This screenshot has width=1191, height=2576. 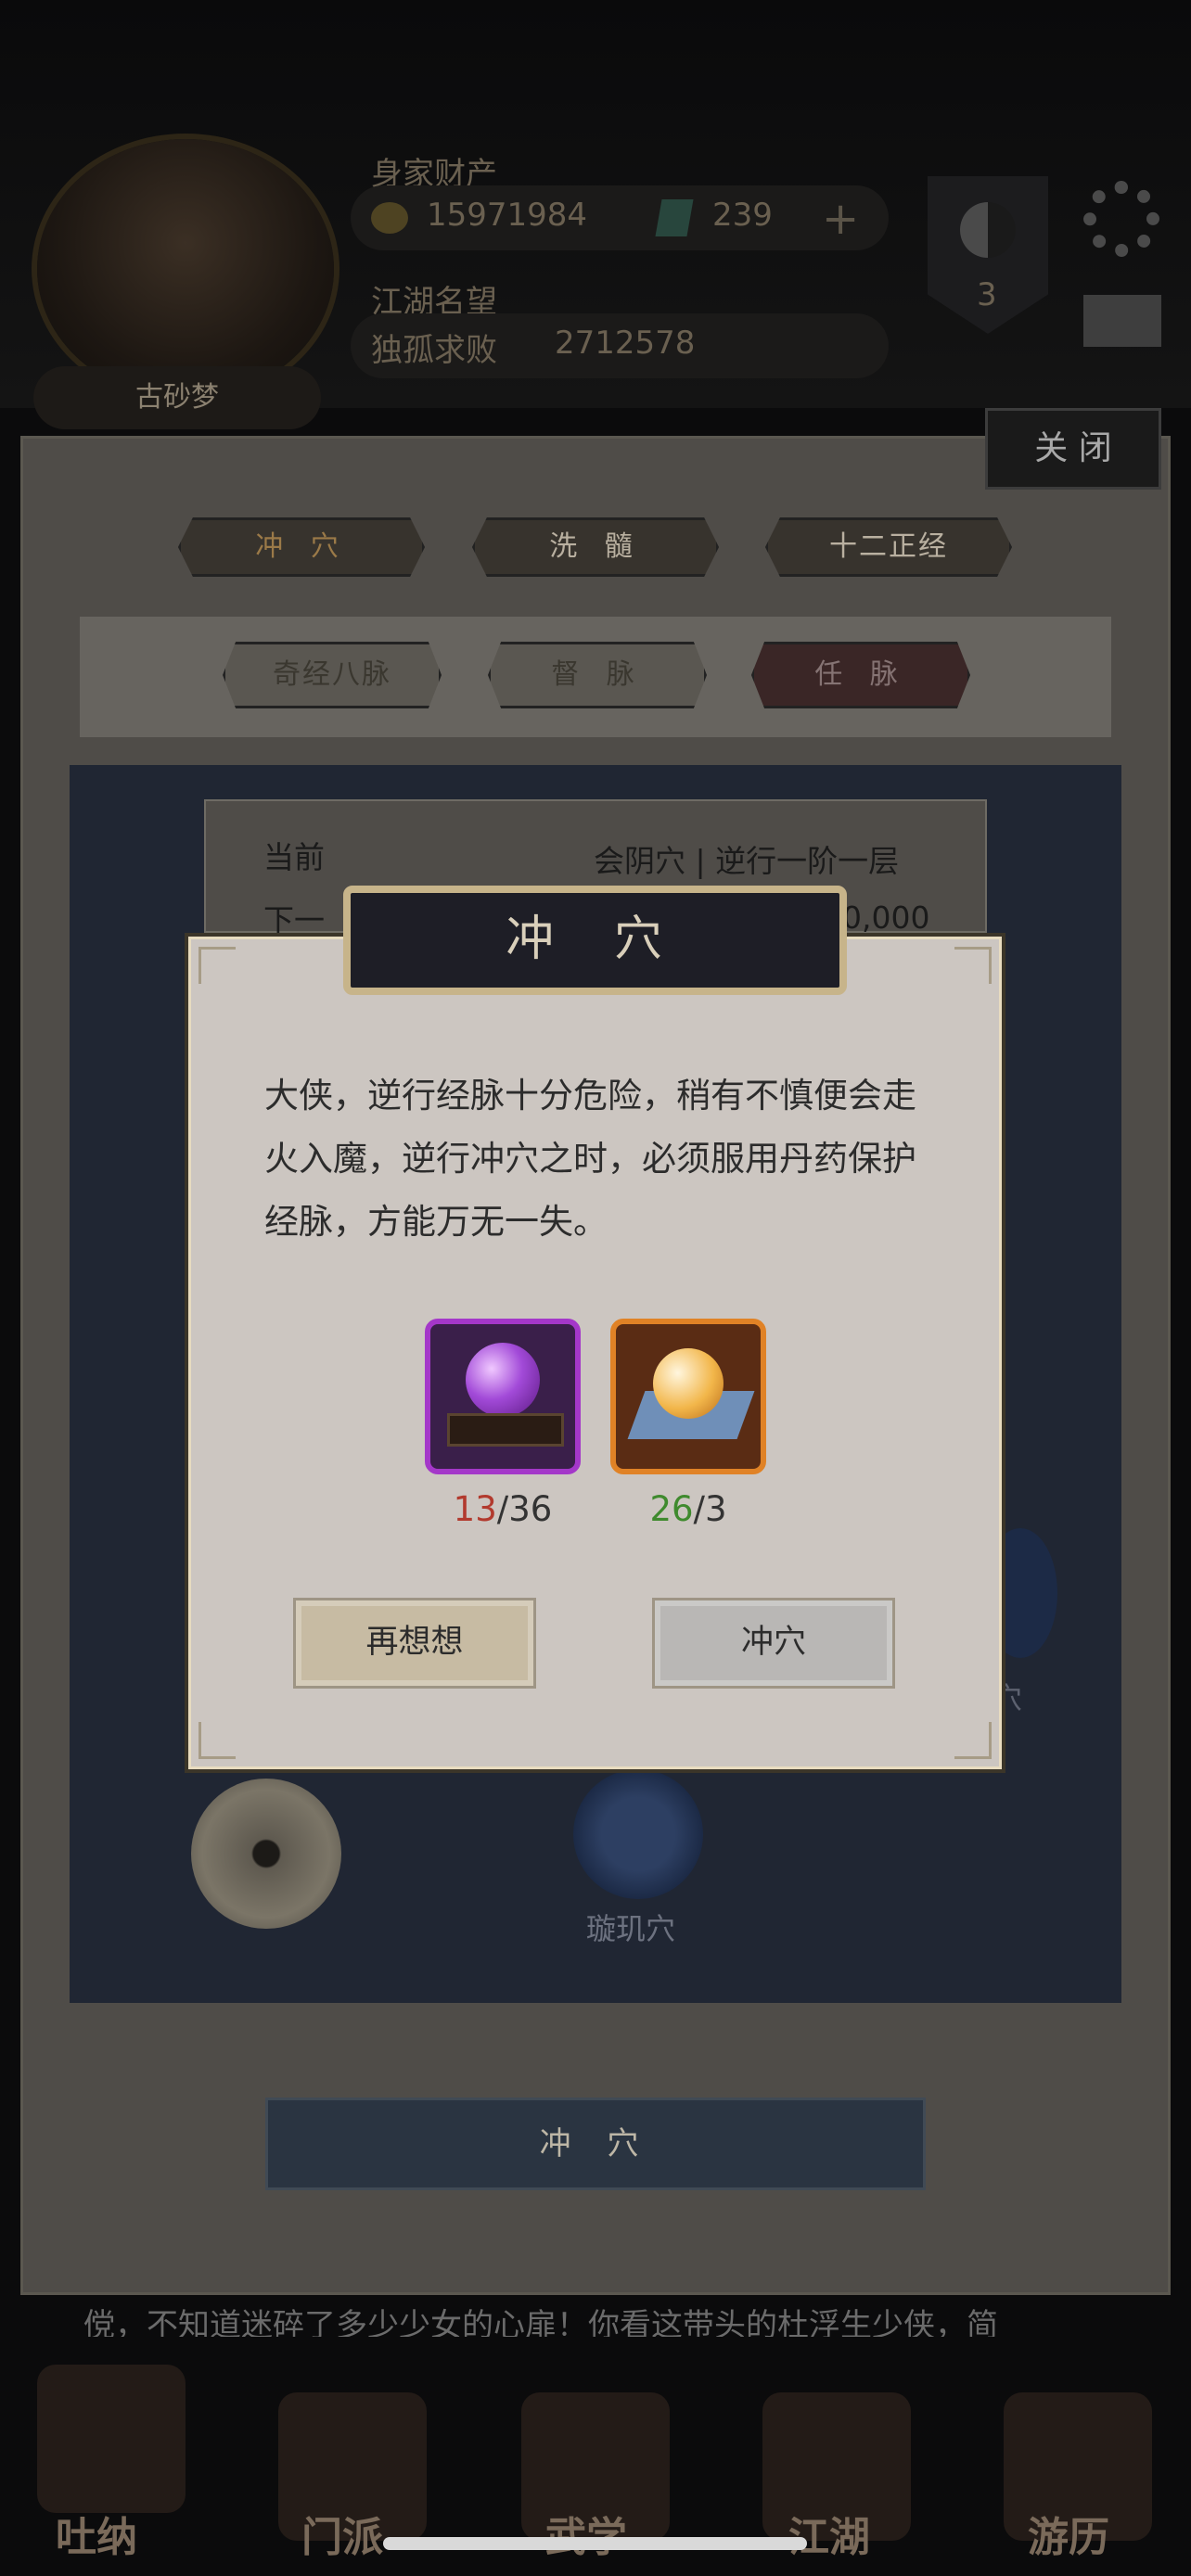 I want to click on settings-gear-icon, so click(x=1121, y=219).